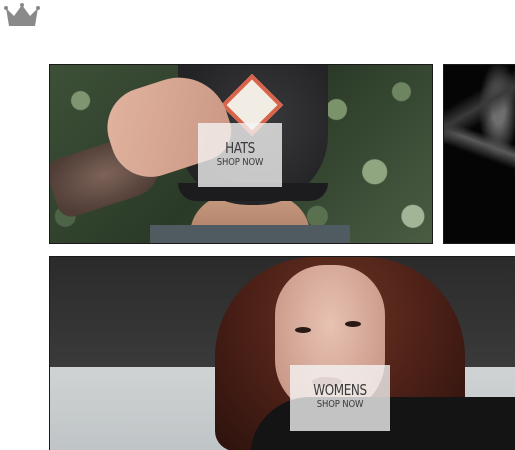  I want to click on womens-overlay-label: WOMENS SHOP NOW, so click(340, 398).